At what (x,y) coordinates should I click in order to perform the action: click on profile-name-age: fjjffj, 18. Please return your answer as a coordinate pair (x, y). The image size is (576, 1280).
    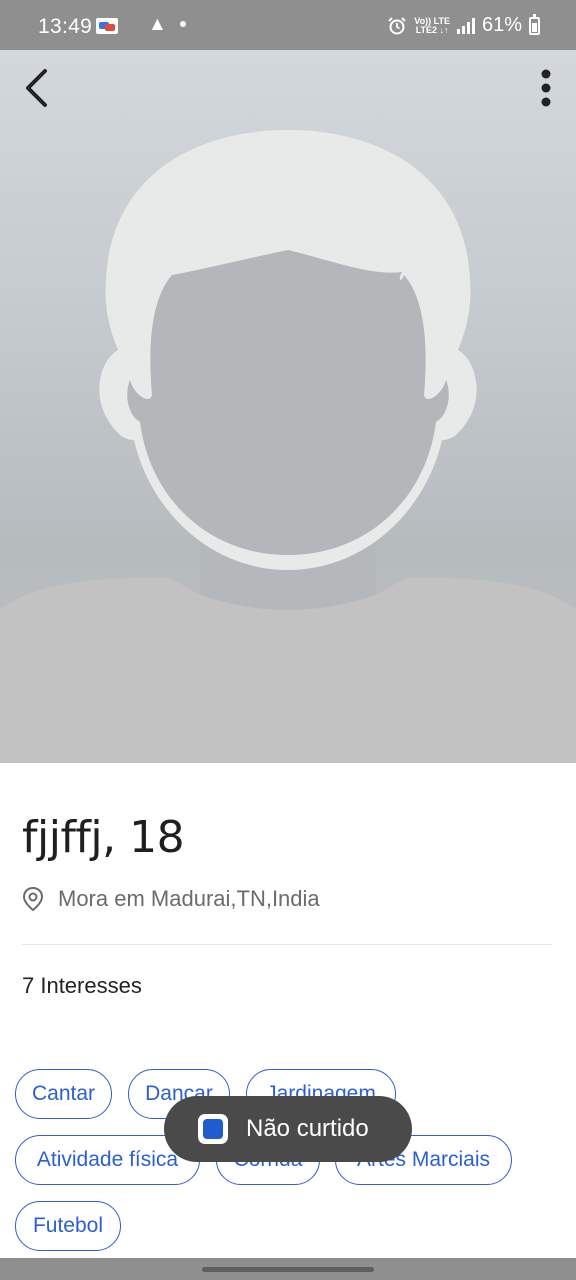
    Looking at the image, I should click on (103, 837).